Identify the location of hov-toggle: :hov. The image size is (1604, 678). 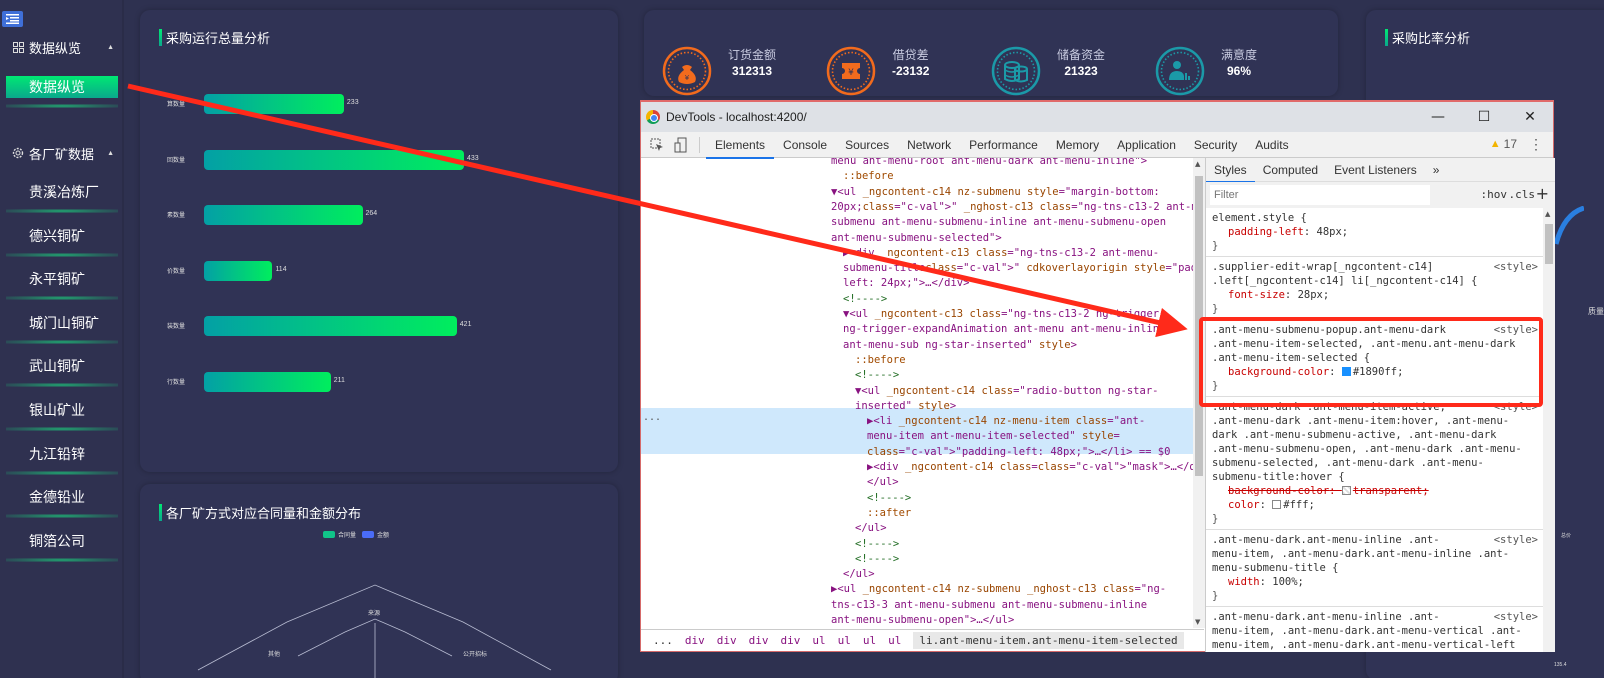
(1494, 194).